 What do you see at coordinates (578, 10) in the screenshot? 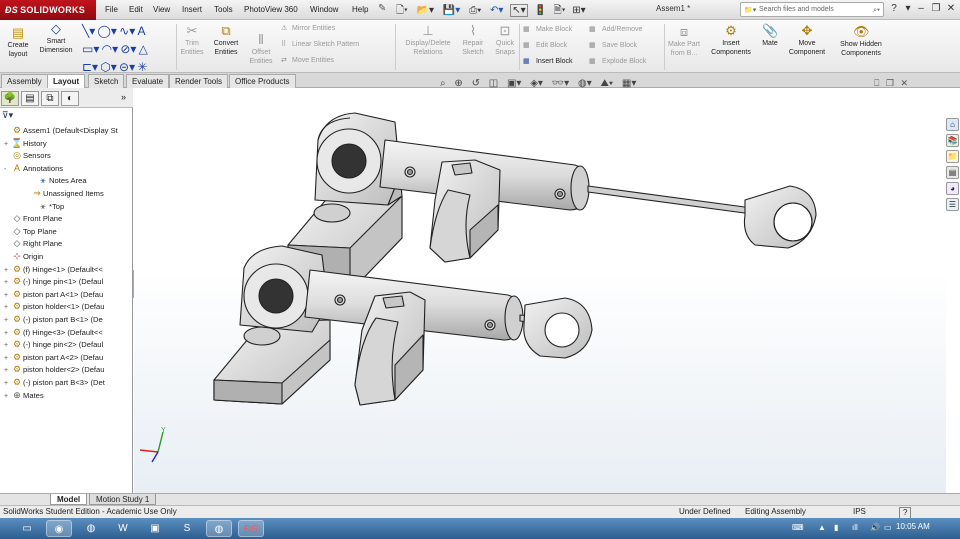
I see `options-icon: ⊞▾` at bounding box center [578, 10].